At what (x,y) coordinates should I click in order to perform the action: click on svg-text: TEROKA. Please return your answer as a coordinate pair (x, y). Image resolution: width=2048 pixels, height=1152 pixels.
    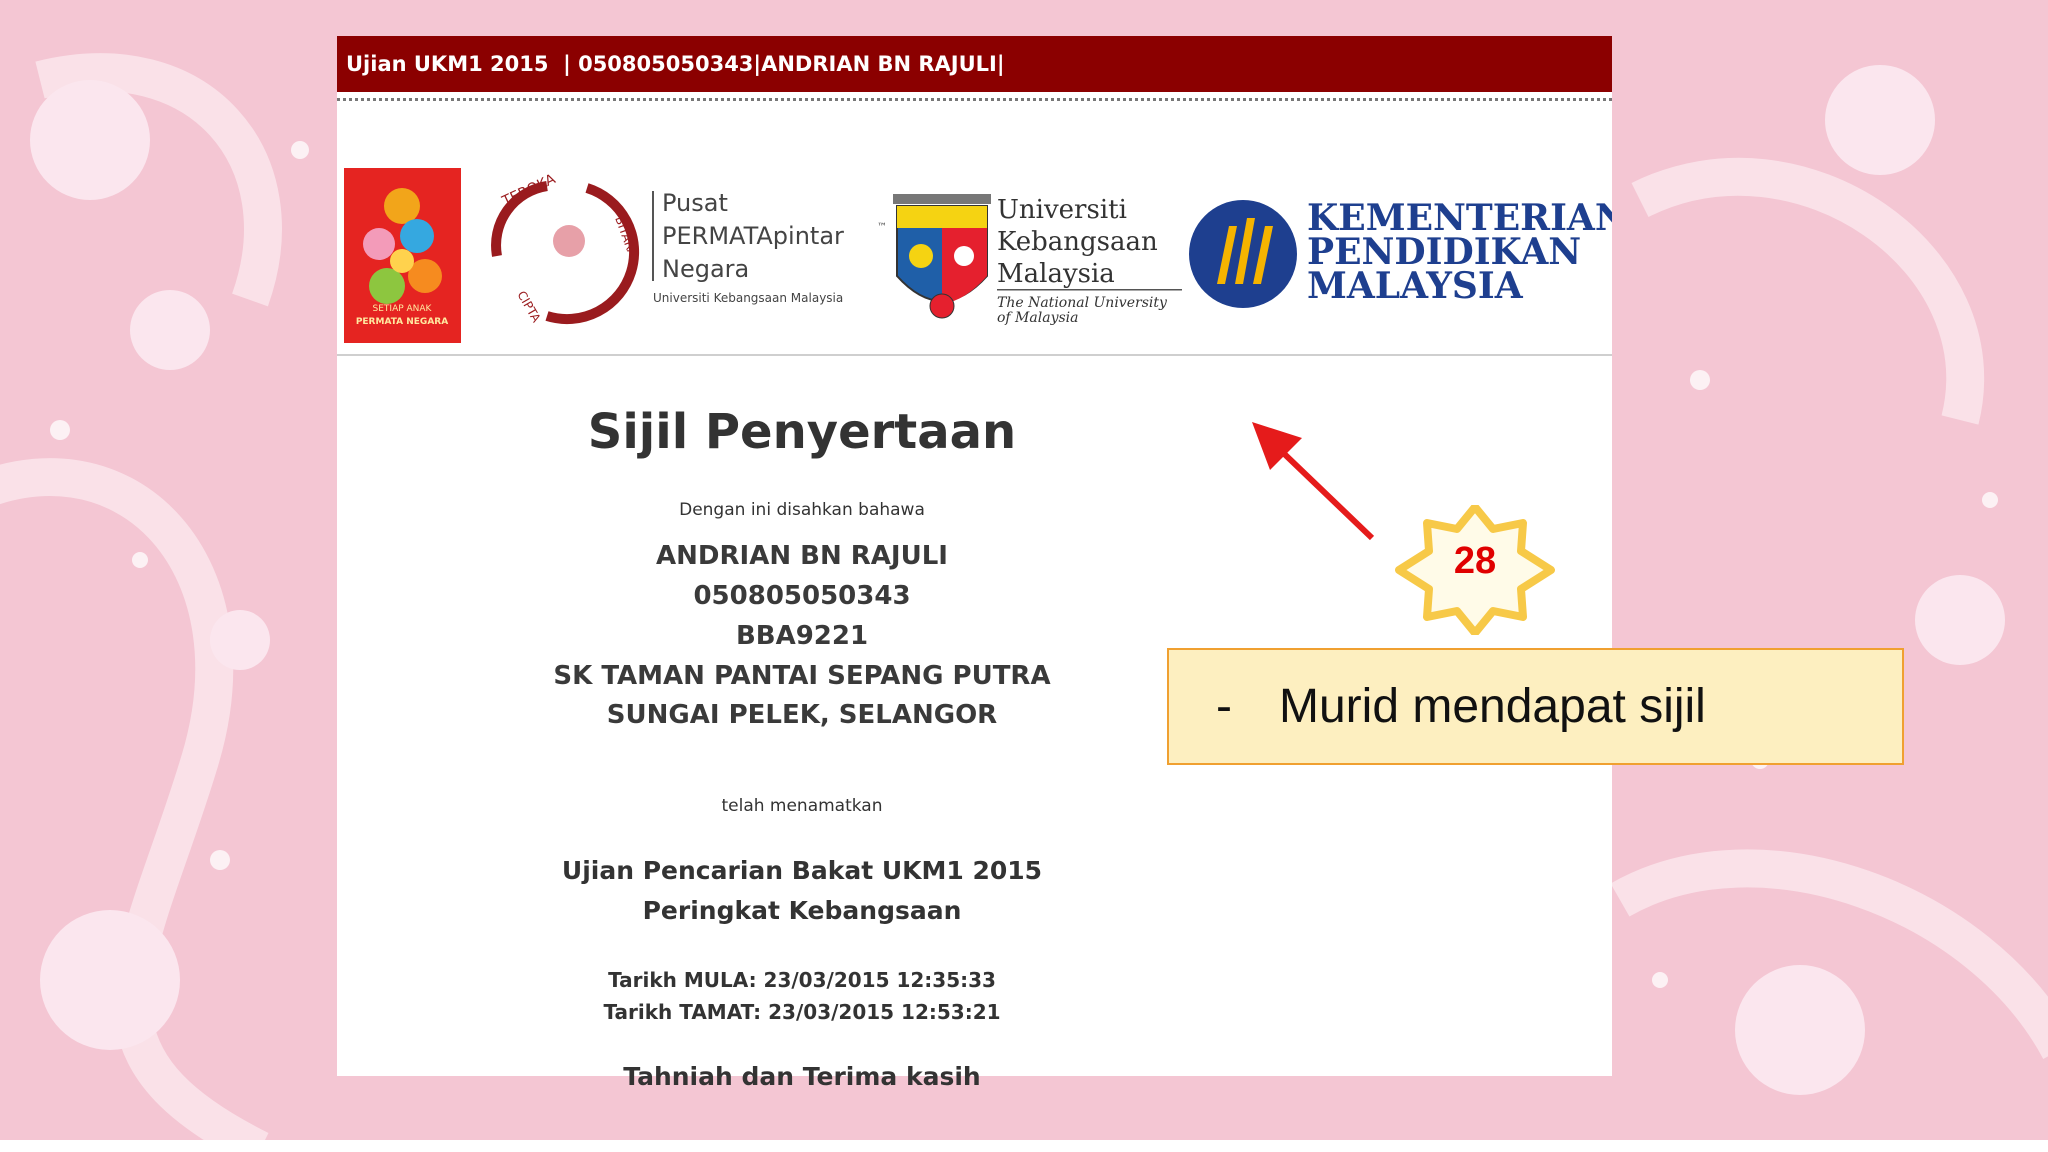
    Looking at the image, I should click on (528, 190).